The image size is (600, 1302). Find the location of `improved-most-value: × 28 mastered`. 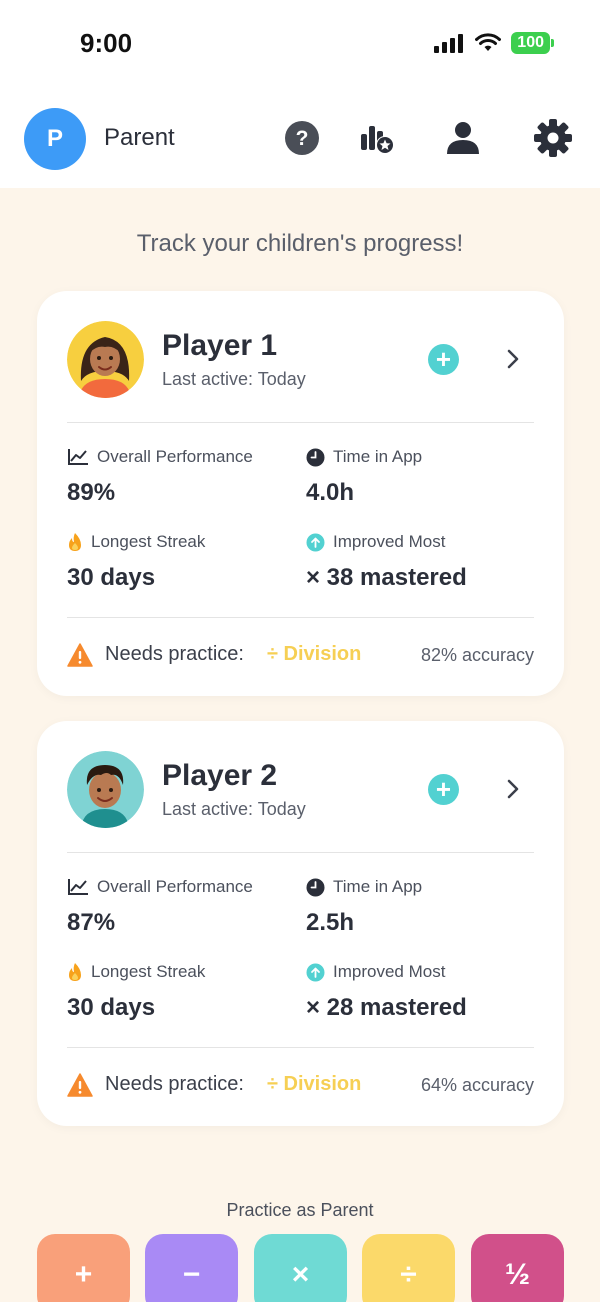

improved-most-value: × 28 mastered is located at coordinates (386, 1007).